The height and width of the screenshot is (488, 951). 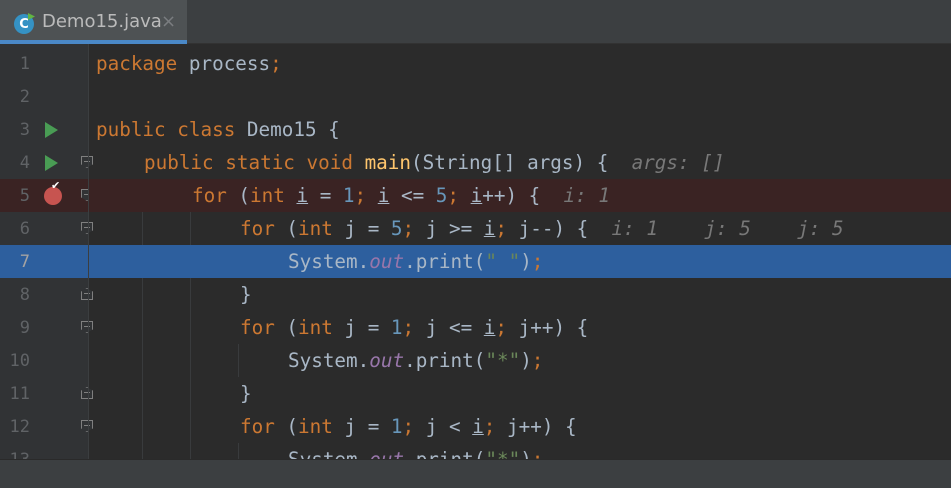 I want to click on code-line-11: }, so click(x=520, y=393).